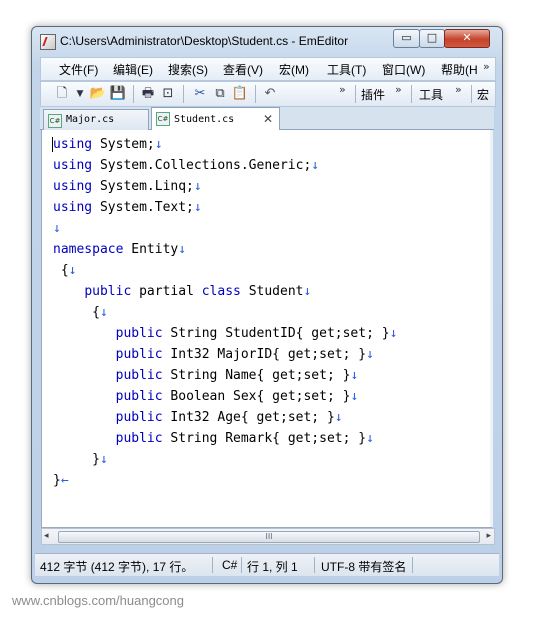 This screenshot has height=619, width=545. I want to click on tab-major-cs: C# Major.cs, so click(96, 119).